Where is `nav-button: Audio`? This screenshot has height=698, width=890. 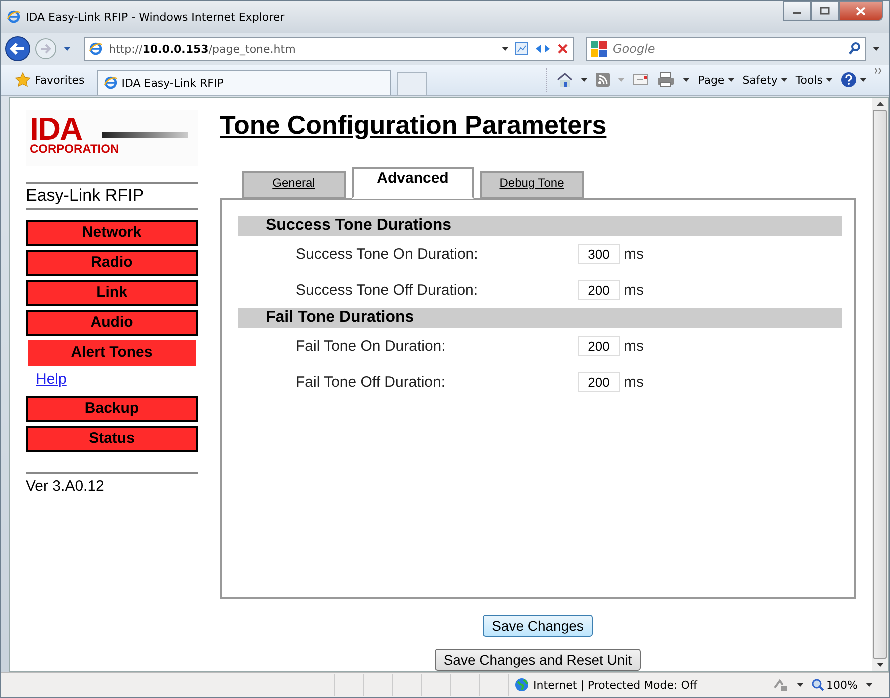 nav-button: Audio is located at coordinates (112, 323).